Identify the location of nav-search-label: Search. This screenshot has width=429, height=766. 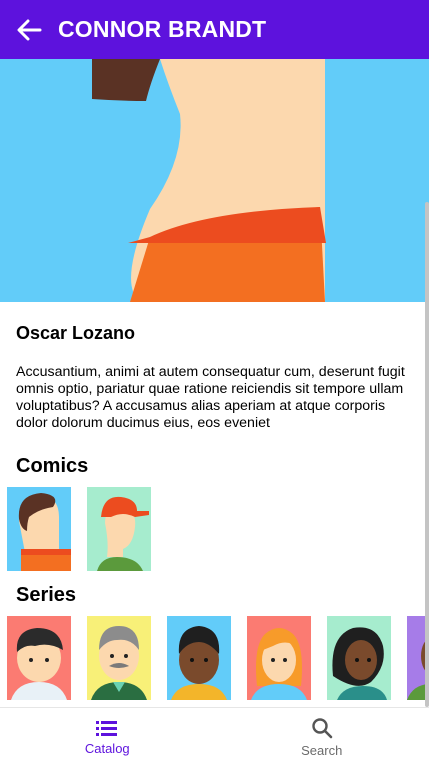
(322, 750).